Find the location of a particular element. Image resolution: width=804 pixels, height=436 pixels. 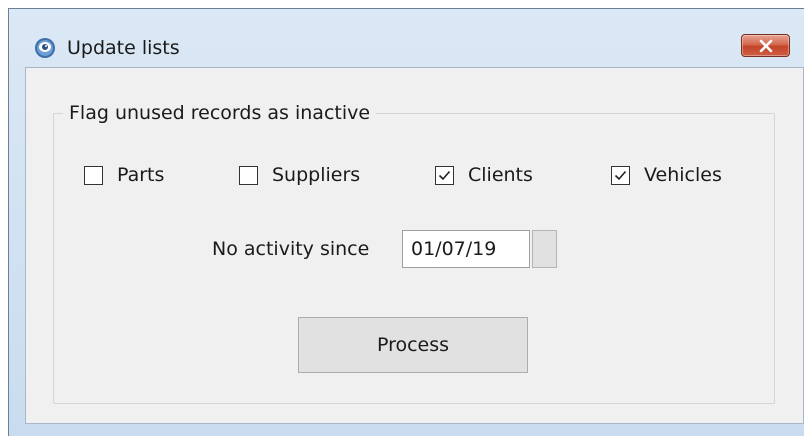

group-label: Flag unused records as inactive is located at coordinates (220, 113).